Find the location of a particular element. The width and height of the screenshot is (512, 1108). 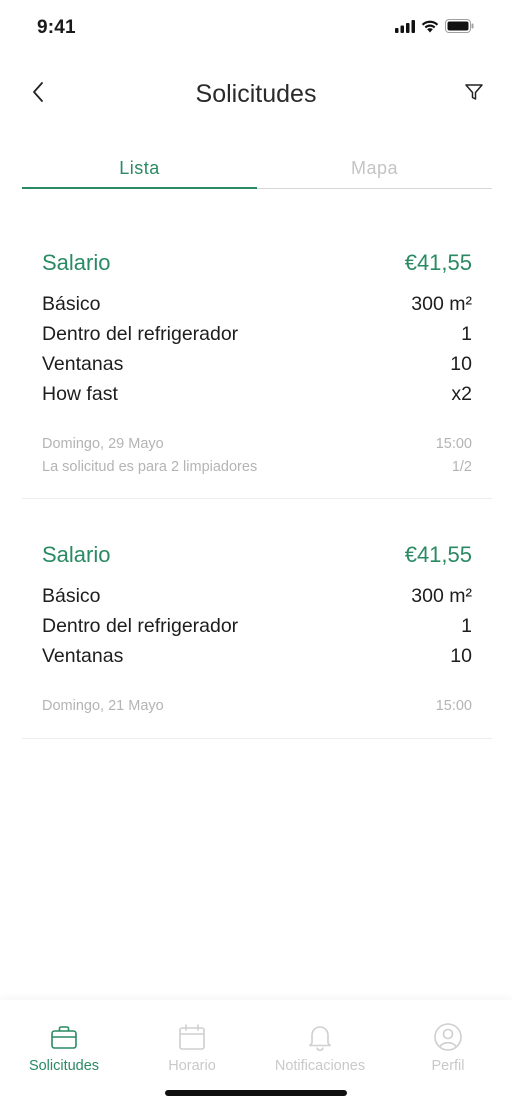

status-time: 9:41 is located at coordinates (56, 27).